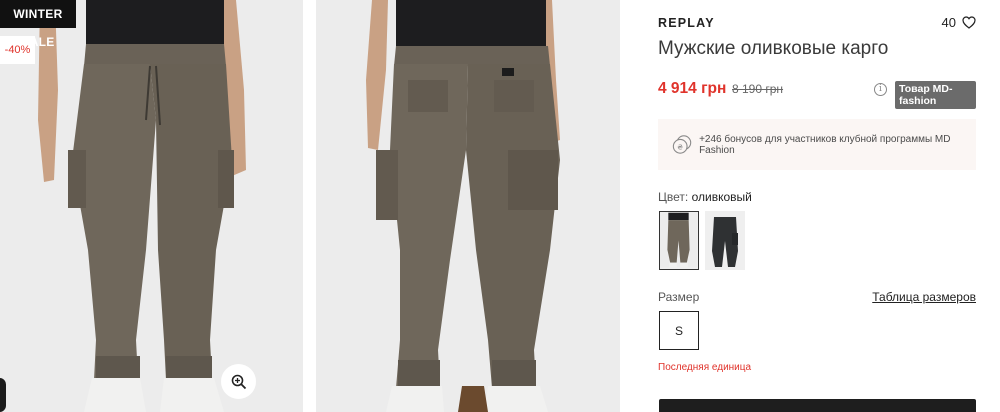 This screenshot has height=412, width=1000. Describe the element at coordinates (817, 94) in the screenshot. I see `price-row: 4 914 грн 8 190 грн i Товар MD-fashion` at that location.